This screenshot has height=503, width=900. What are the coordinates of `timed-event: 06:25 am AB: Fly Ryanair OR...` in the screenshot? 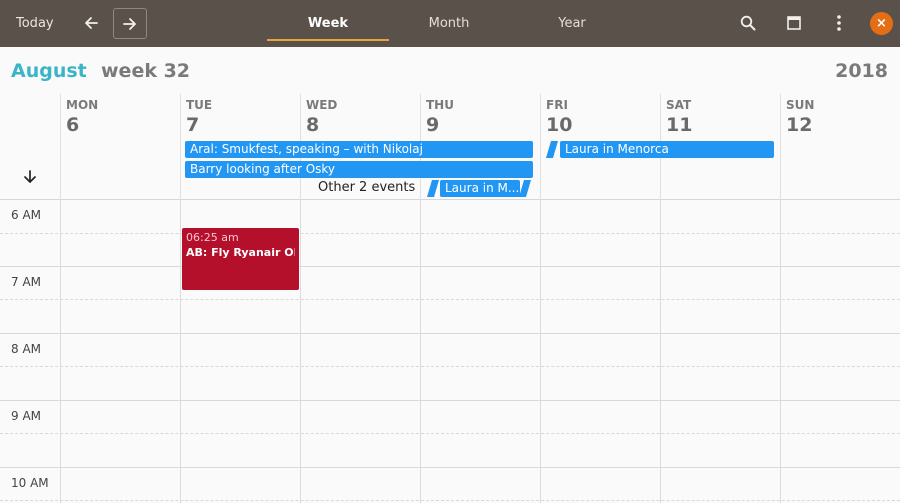 It's located at (240, 259).